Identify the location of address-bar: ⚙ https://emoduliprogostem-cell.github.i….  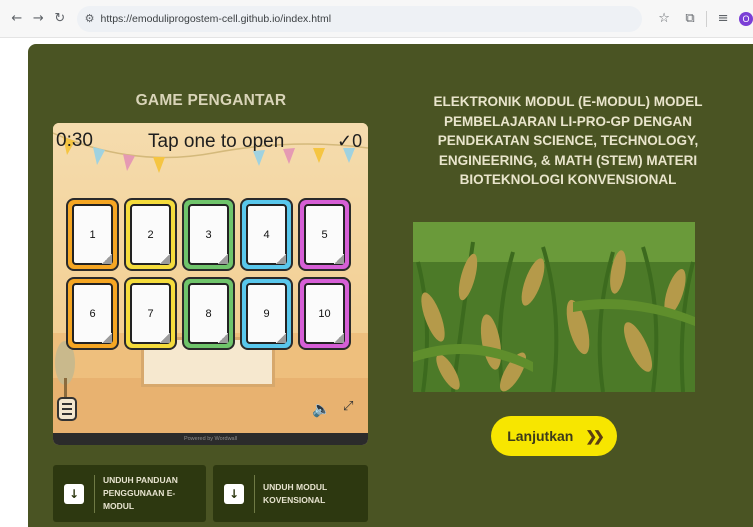
(359, 18).